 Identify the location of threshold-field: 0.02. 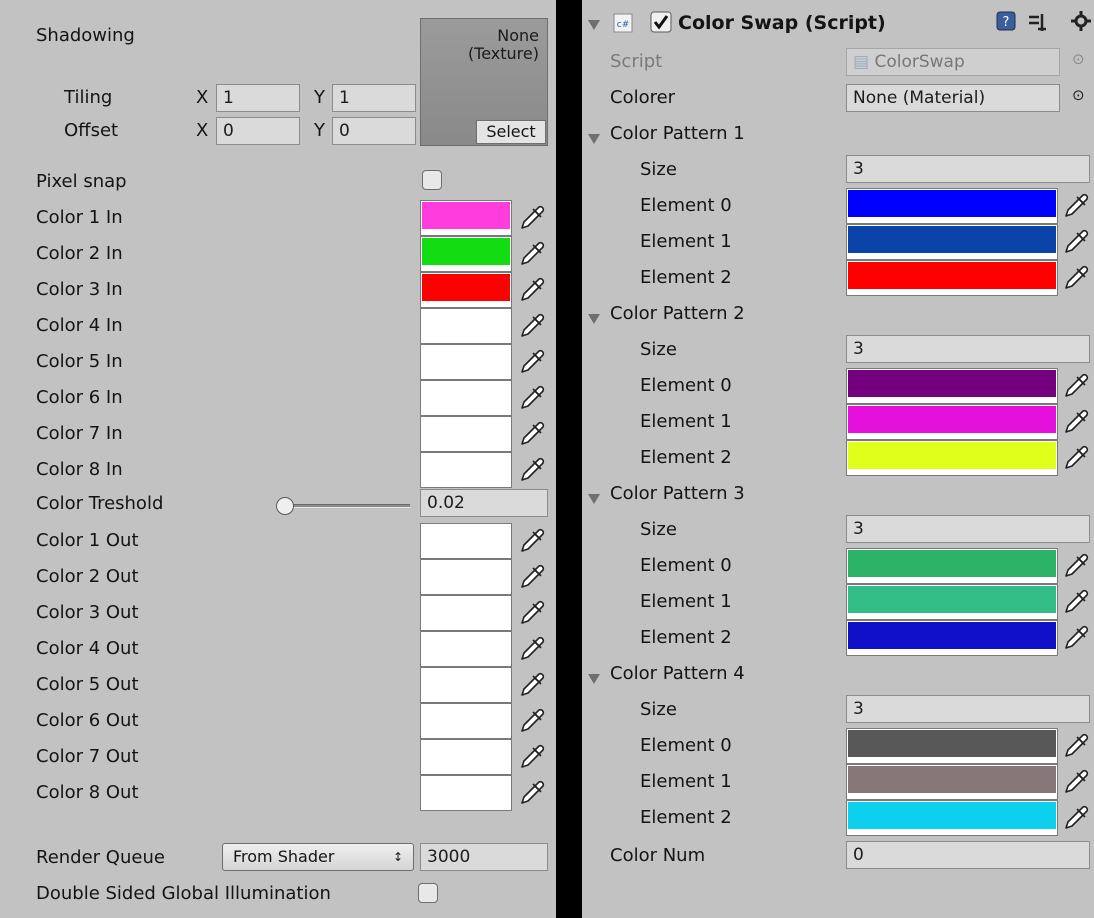
(484, 503).